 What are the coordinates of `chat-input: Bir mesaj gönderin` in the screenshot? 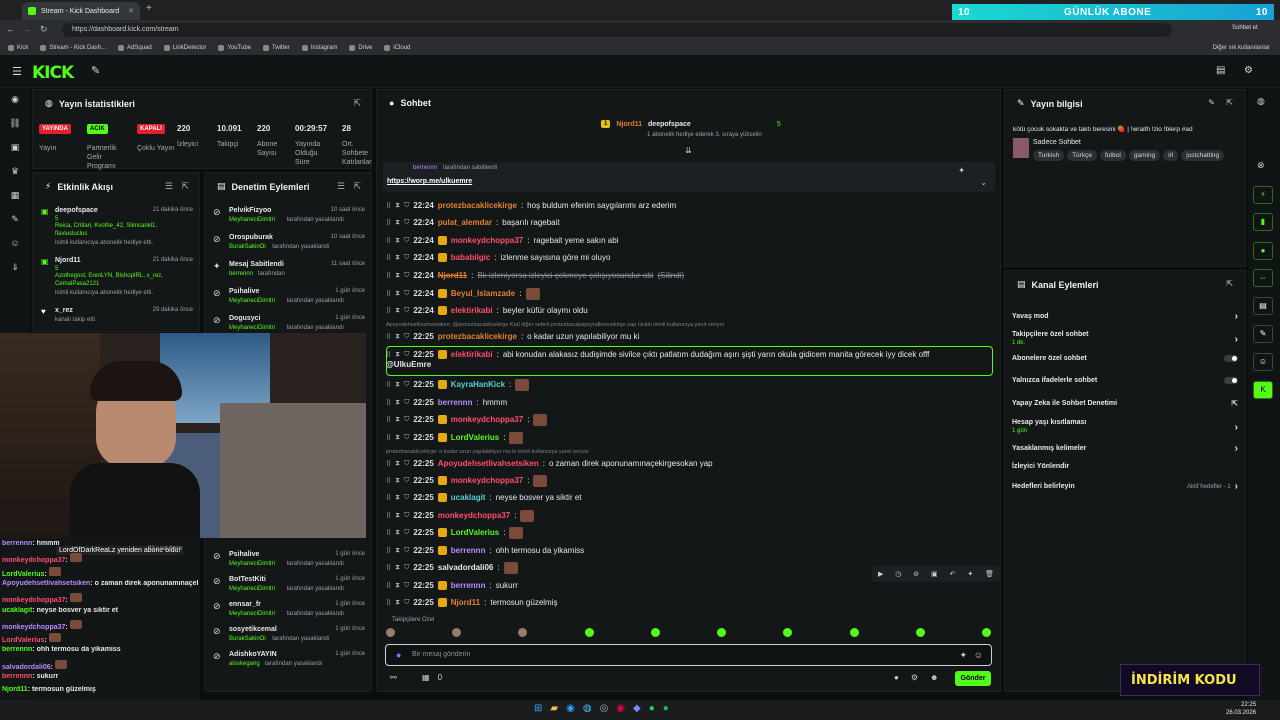 It's located at (441, 654).